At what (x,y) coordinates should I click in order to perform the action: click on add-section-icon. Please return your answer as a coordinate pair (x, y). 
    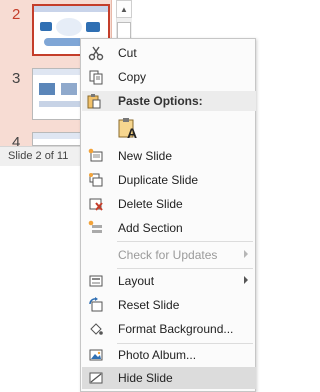
    Looking at the image, I should click on (96, 228).